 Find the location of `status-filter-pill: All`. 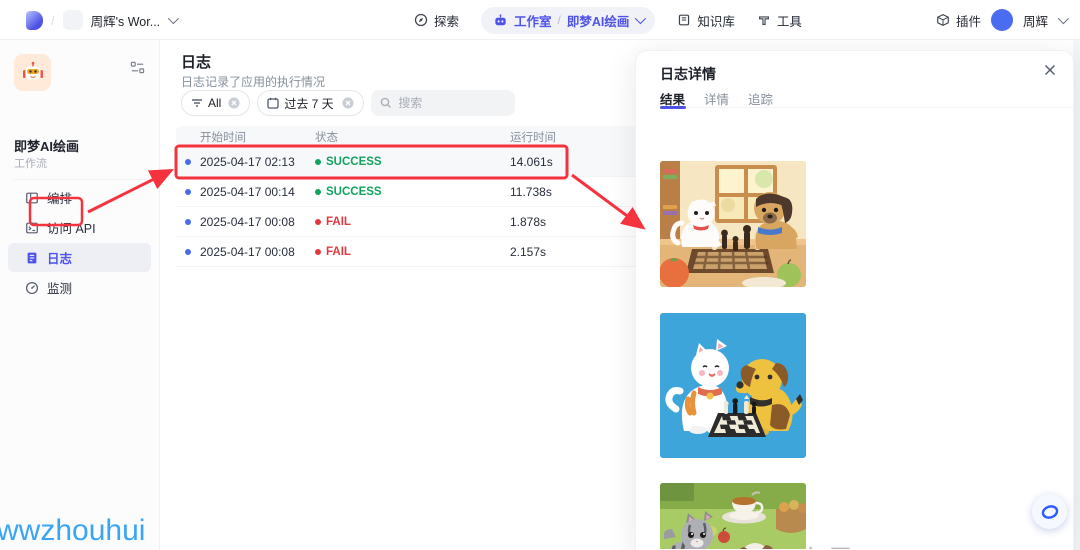

status-filter-pill: All is located at coordinates (216, 103).